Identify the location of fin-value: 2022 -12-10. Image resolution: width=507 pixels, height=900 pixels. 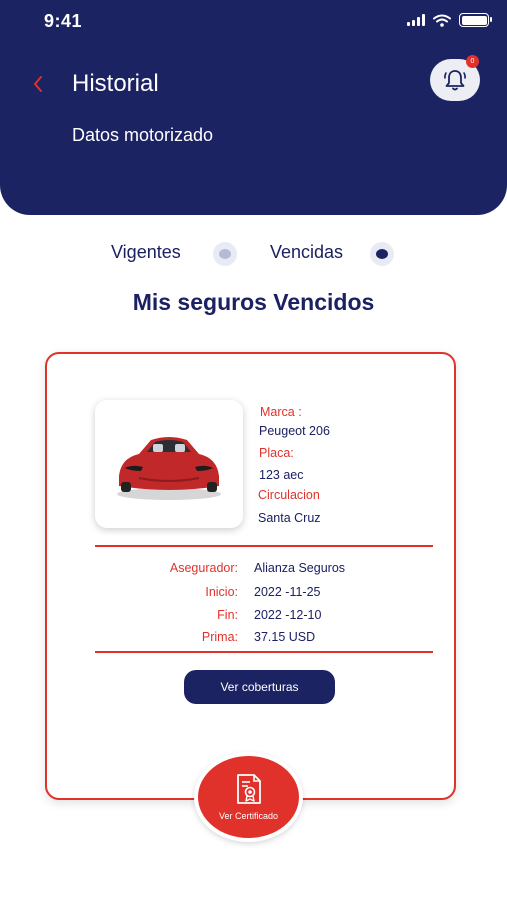
(288, 615).